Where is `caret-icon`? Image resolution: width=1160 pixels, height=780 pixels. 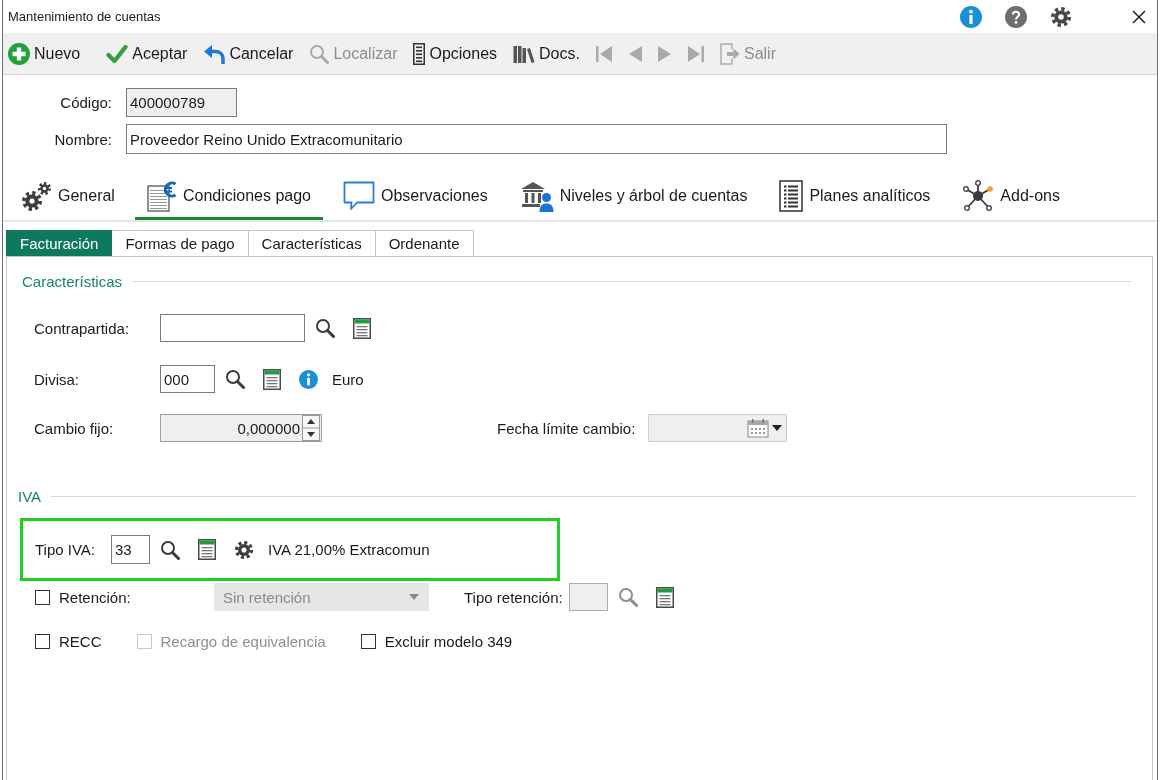 caret-icon is located at coordinates (414, 597).